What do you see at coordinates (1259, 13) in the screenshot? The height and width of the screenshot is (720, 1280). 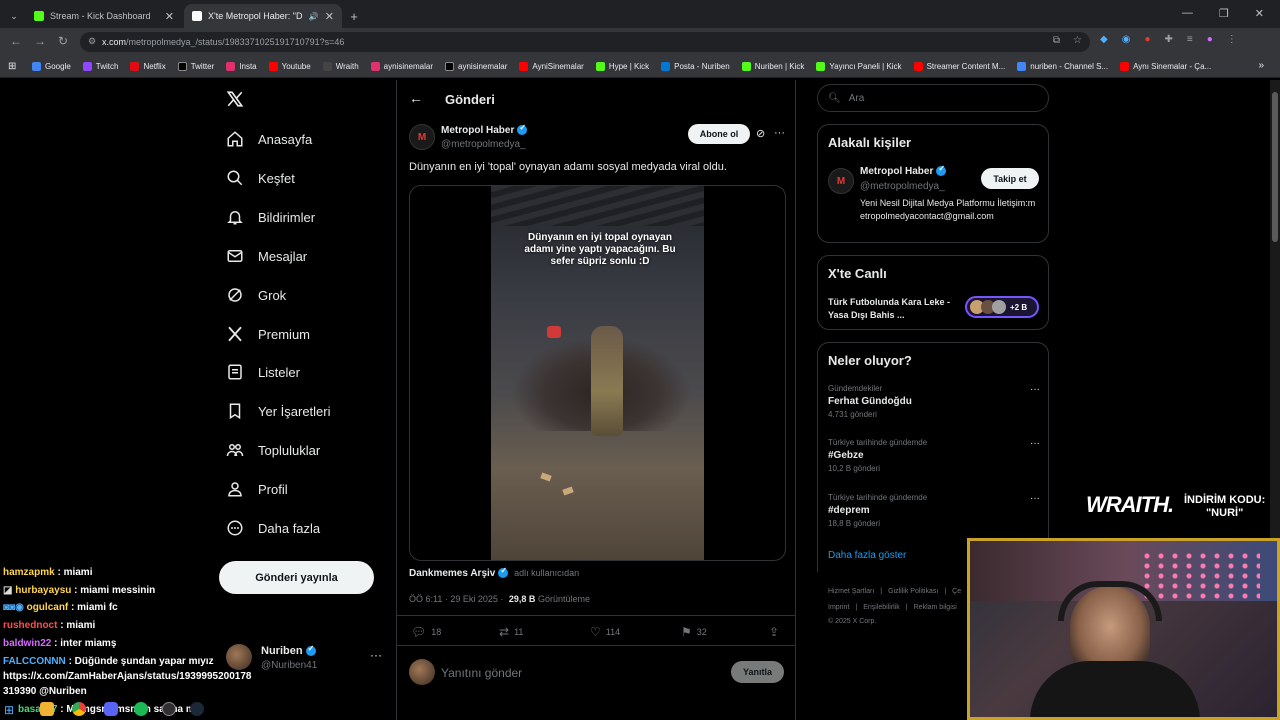 I see `close-window-icon: ✕` at bounding box center [1259, 13].